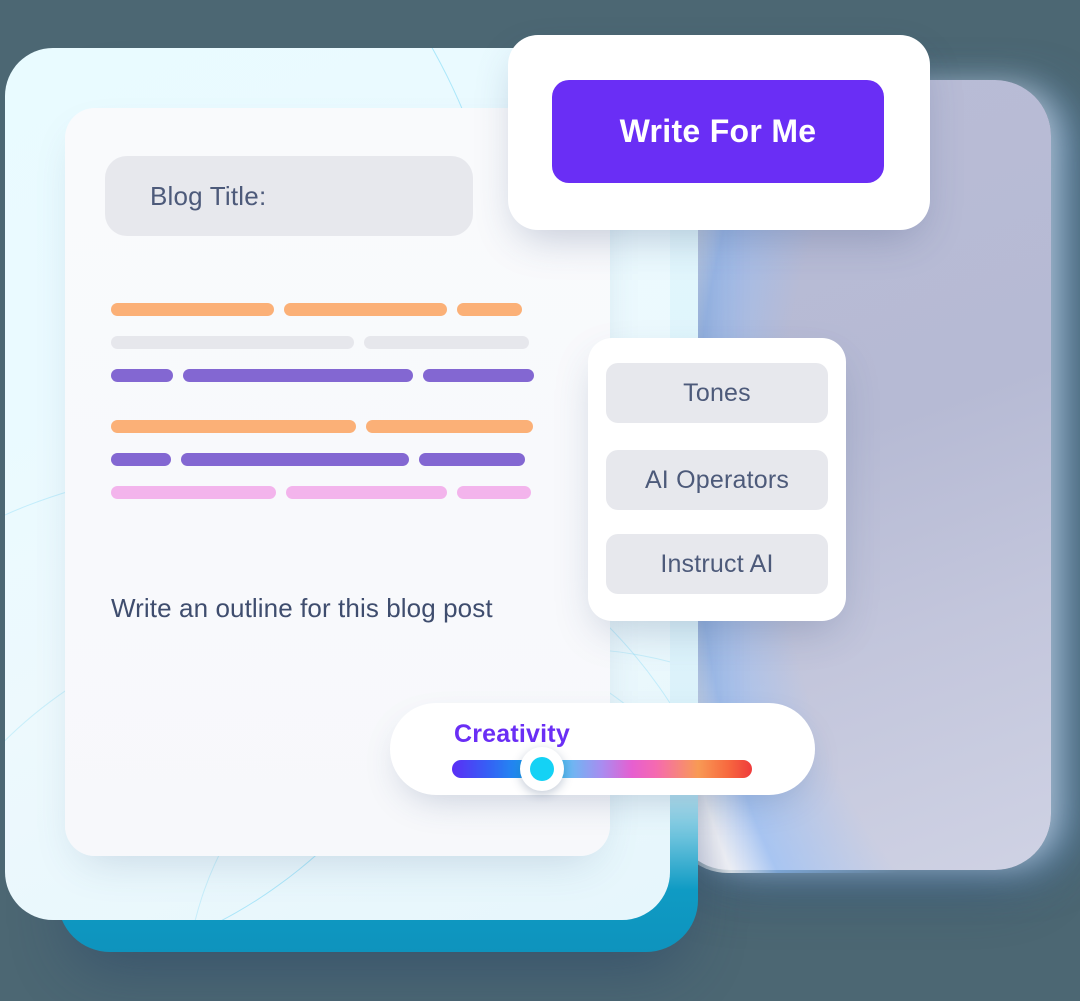  I want to click on option-button-ai-operators: AI Operators, so click(717, 480).